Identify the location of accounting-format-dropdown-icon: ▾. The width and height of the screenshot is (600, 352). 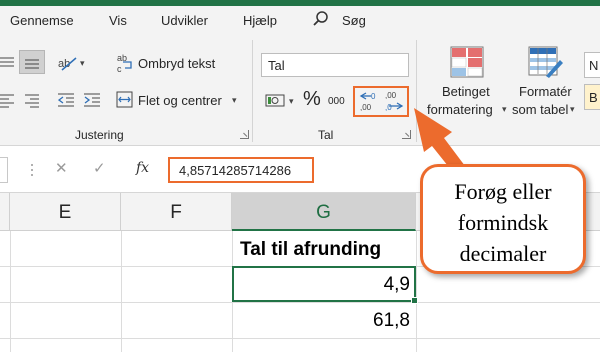
(291, 101).